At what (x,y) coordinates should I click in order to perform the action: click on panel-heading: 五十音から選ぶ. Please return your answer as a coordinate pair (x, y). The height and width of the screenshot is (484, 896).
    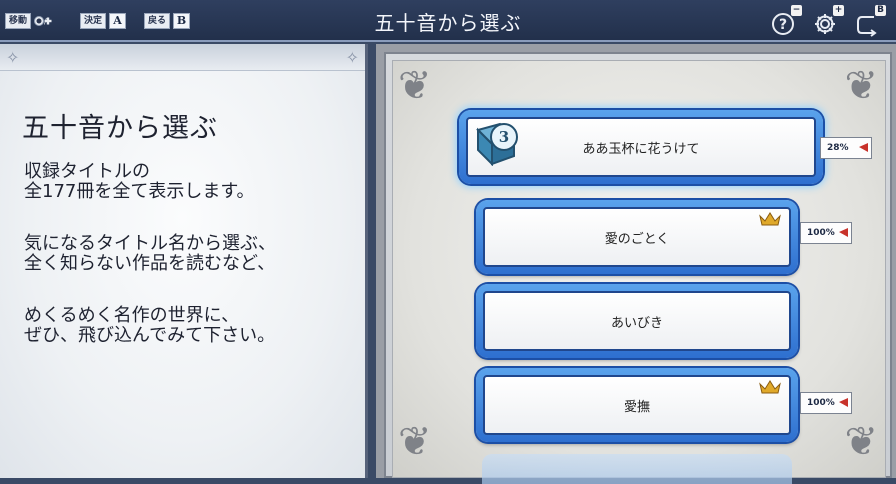
    Looking at the image, I should click on (120, 128).